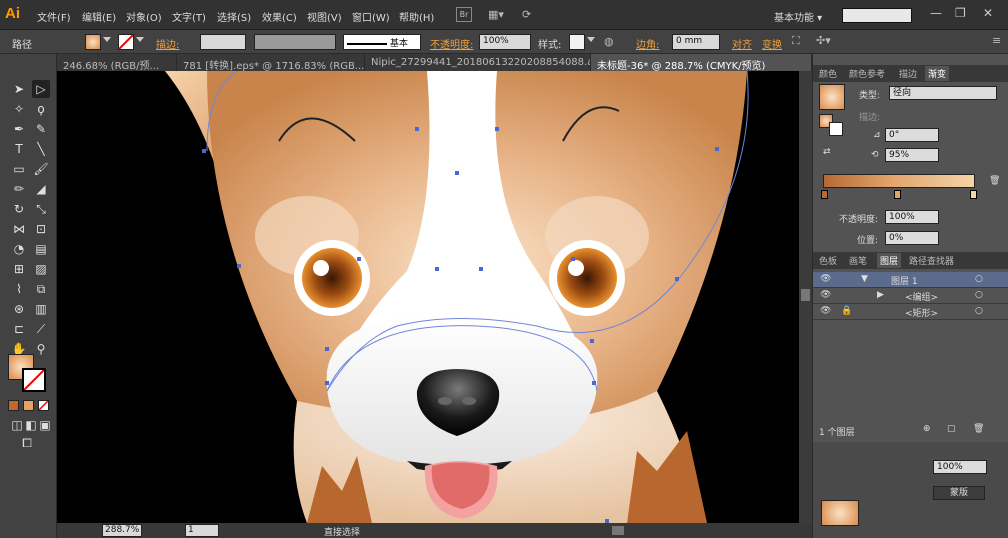  I want to click on pencil-tool-icon: ✏, so click(19, 189).